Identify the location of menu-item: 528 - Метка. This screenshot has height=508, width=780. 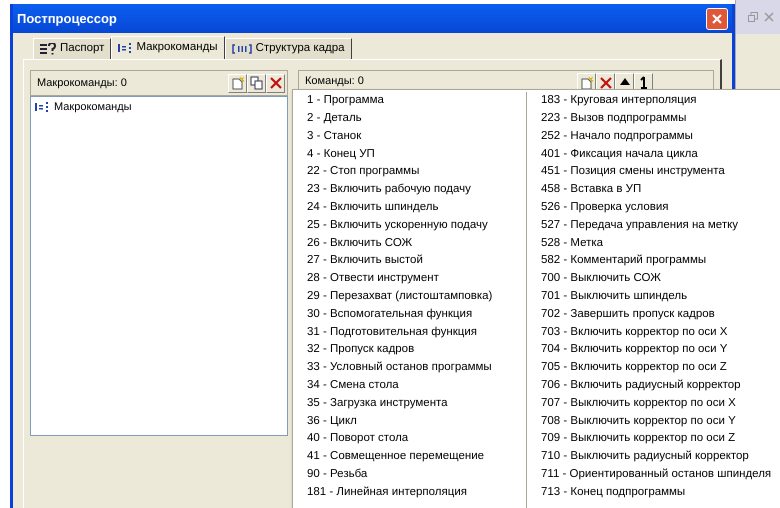
(660, 243).